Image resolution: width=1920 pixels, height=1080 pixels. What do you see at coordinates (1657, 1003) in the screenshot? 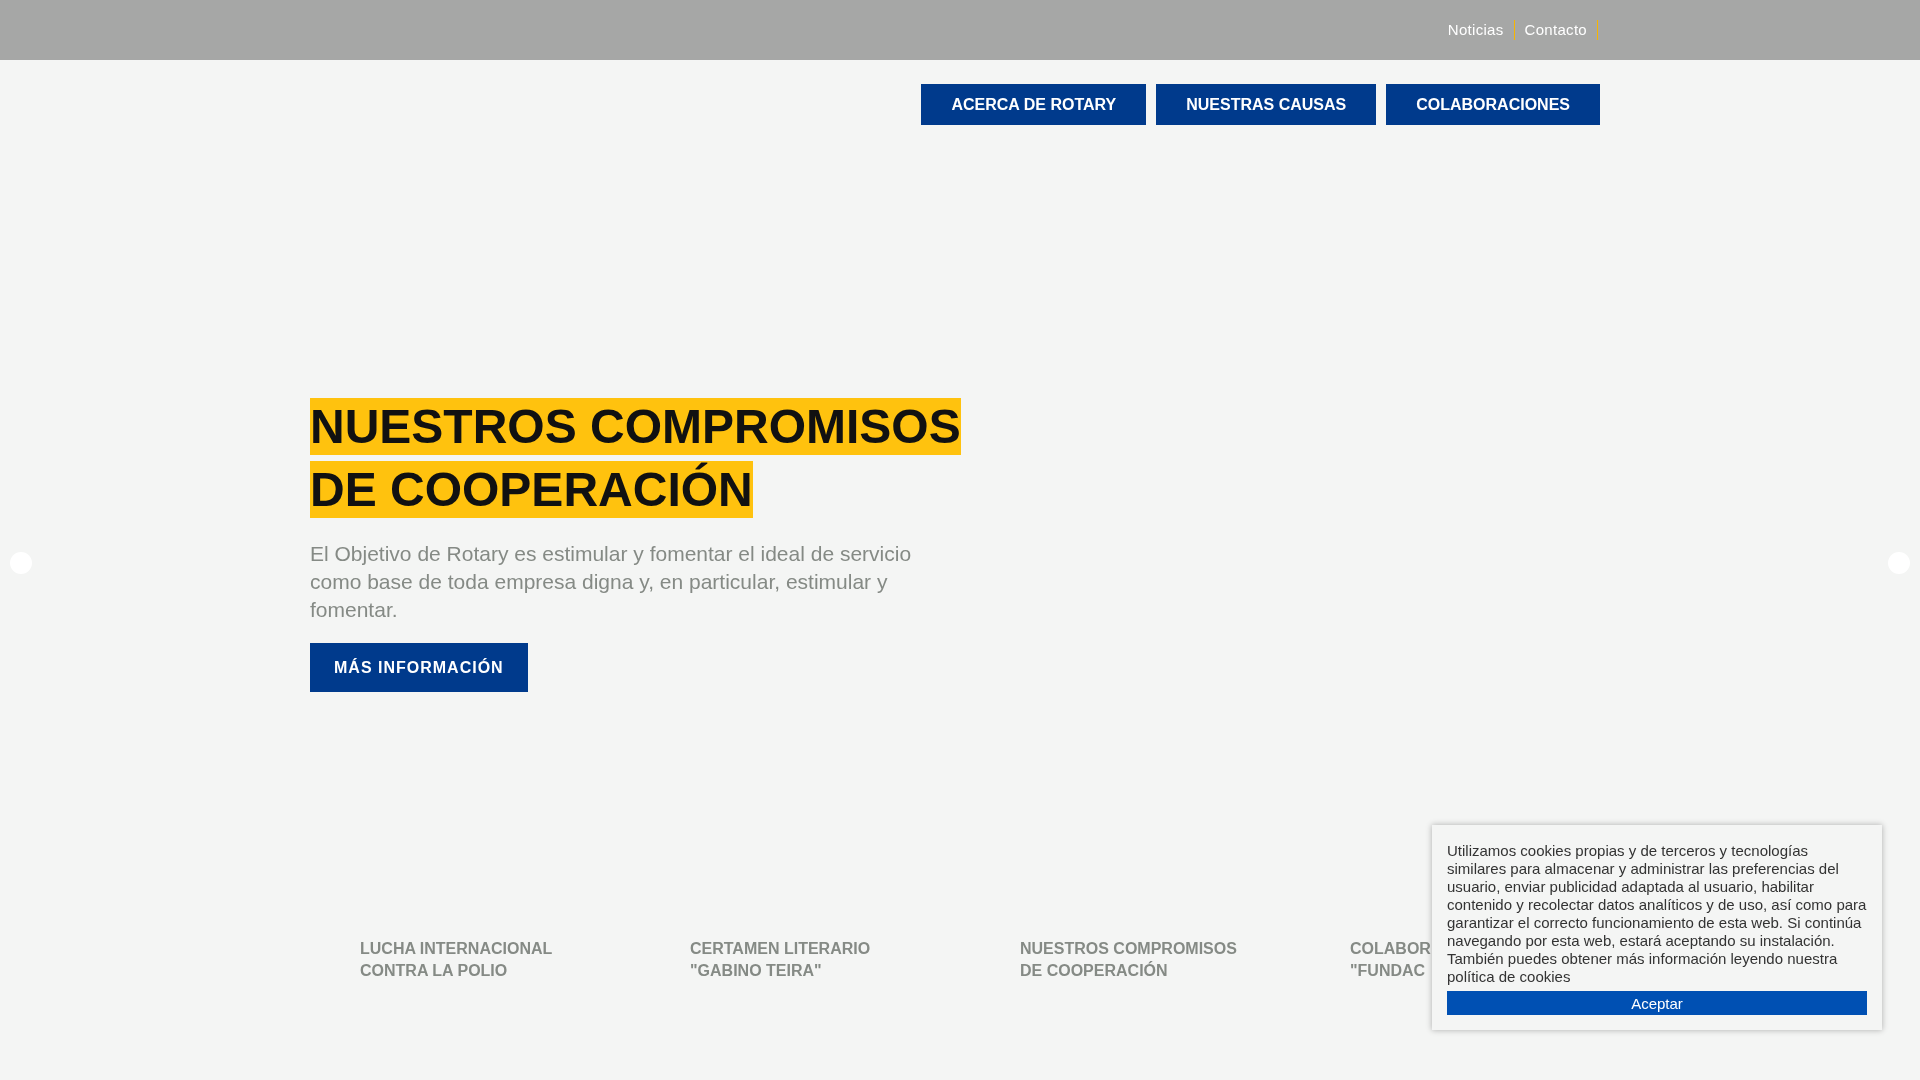
I see `accept-button: Aceptar` at bounding box center [1657, 1003].